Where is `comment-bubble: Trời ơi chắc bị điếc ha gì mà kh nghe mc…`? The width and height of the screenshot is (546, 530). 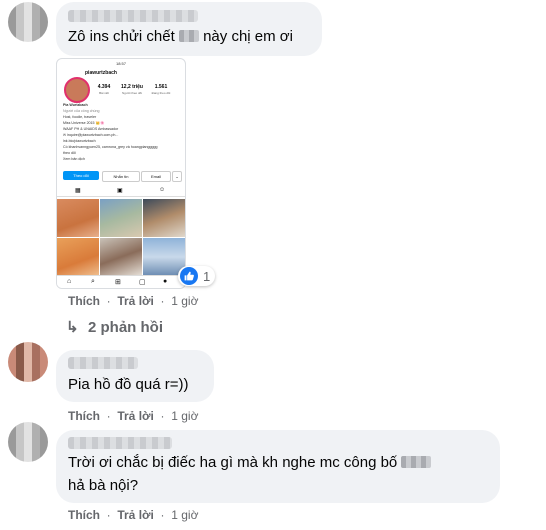 comment-bubble: Trời ơi chắc bị điếc ha gì mà kh nghe mc… is located at coordinates (278, 466).